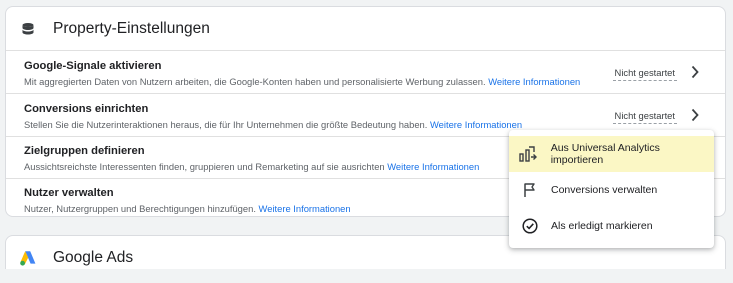  What do you see at coordinates (93, 66) in the screenshot?
I see `setting-title: Google-Signale aktivieren` at bounding box center [93, 66].